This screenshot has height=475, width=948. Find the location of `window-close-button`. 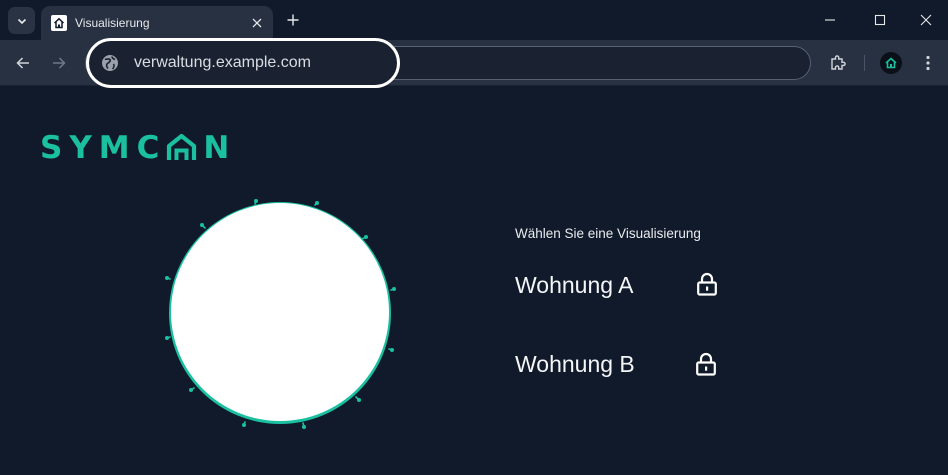

window-close-button is located at coordinates (926, 20).